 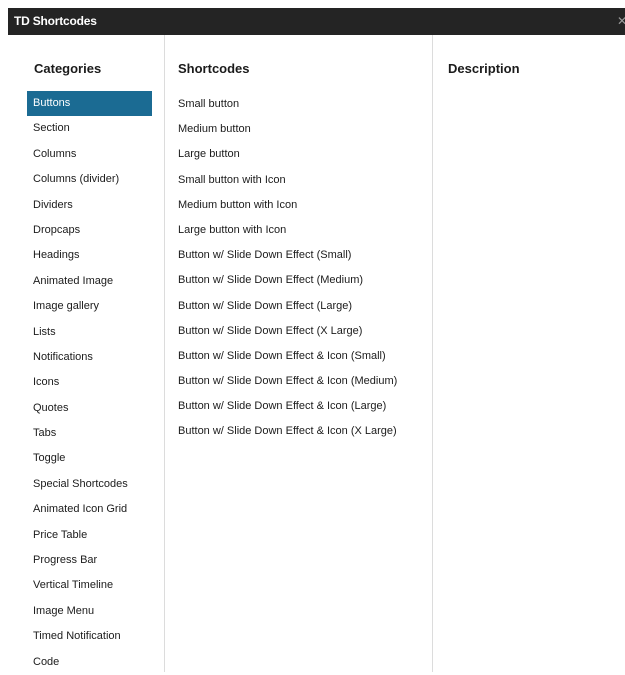 What do you see at coordinates (89, 585) in the screenshot?
I see `category-item-vertical-timeline: Vertical Timeline` at bounding box center [89, 585].